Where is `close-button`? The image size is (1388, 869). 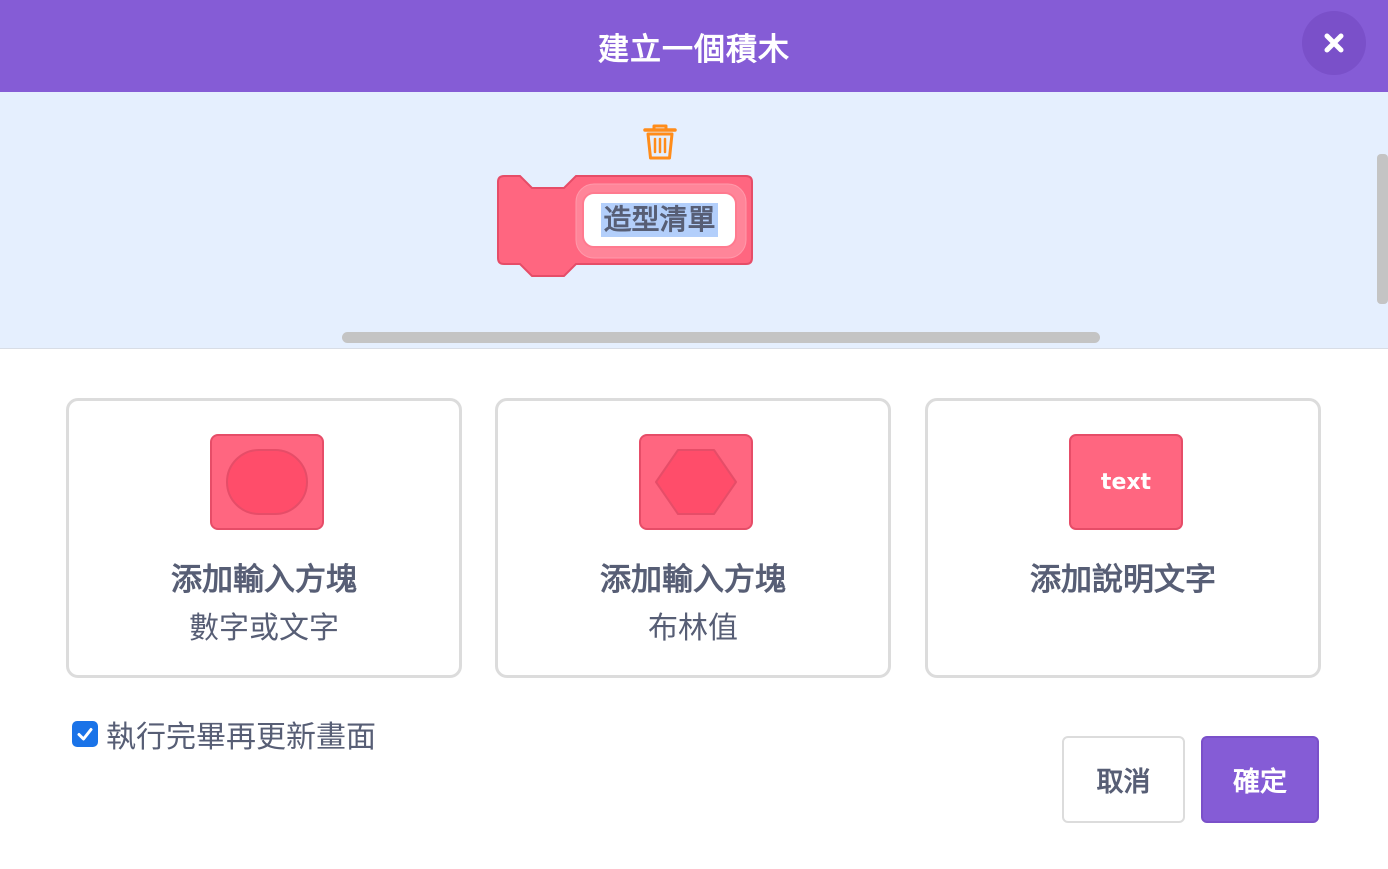
close-button is located at coordinates (1334, 43).